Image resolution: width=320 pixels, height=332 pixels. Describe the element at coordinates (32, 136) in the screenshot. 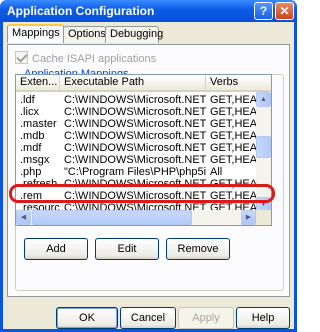

I see `cell-extension: .mdb` at that location.